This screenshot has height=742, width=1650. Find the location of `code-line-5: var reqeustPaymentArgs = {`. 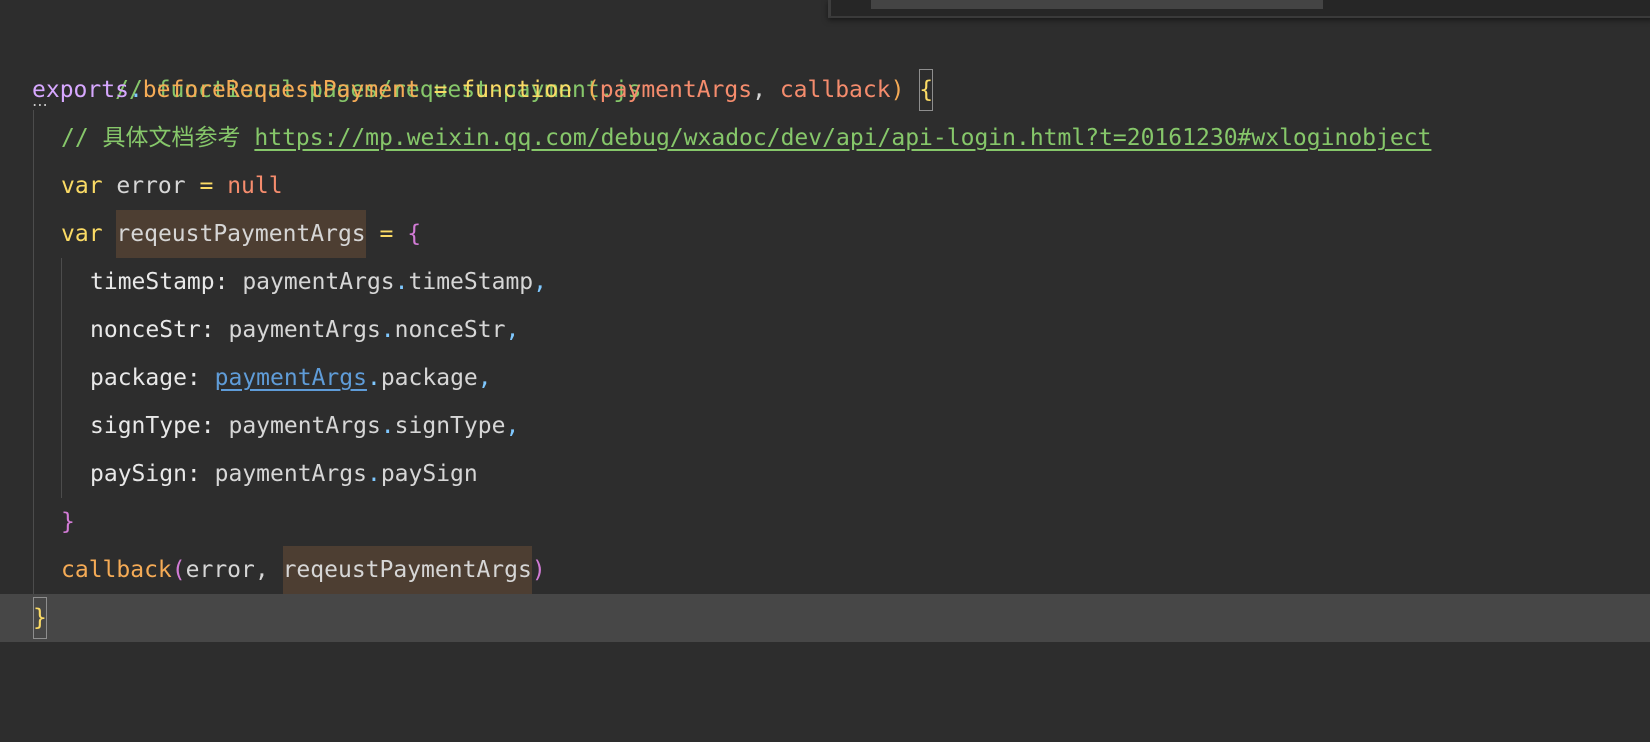

code-line-5: var reqeustPaymentArgs = { is located at coordinates (825, 234).